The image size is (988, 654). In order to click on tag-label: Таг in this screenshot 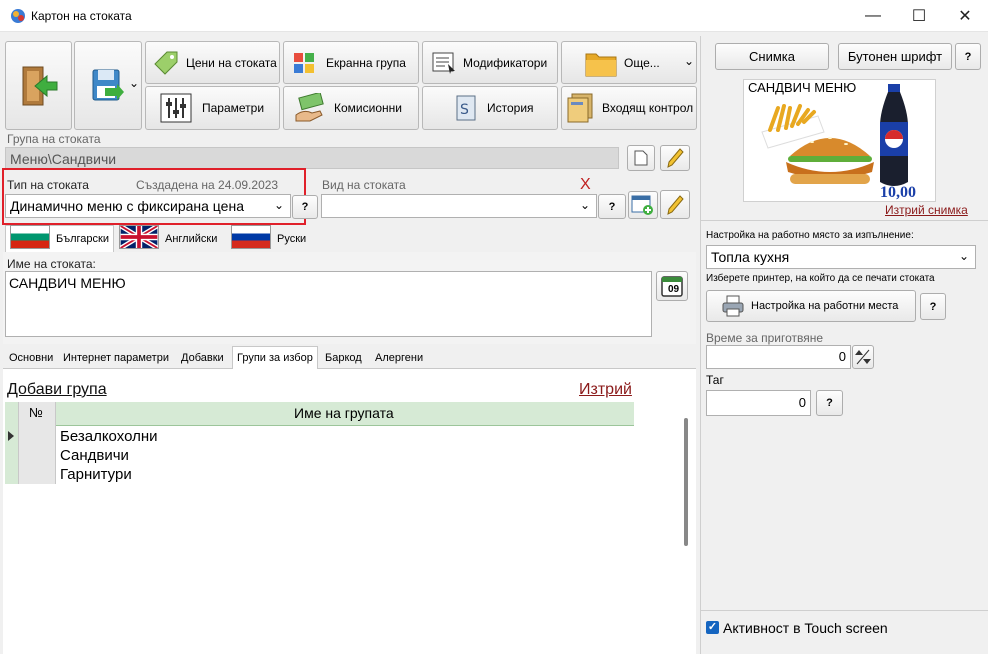, I will do `click(715, 380)`.